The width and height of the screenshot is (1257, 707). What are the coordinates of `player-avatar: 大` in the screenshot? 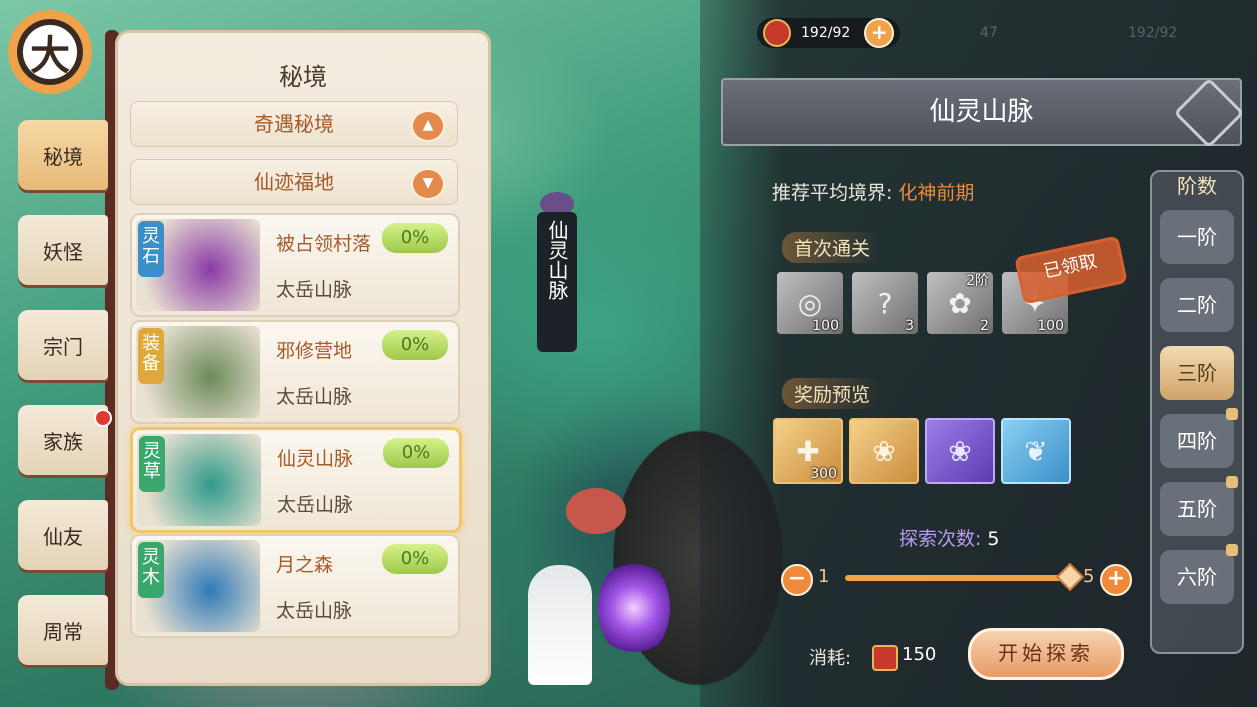 It's located at (50, 52).